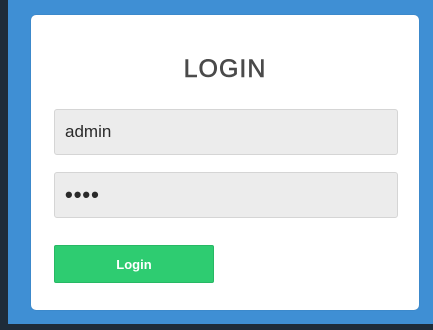 This screenshot has width=433, height=330. Describe the element at coordinates (226, 132) in the screenshot. I see `username-input: admin` at that location.